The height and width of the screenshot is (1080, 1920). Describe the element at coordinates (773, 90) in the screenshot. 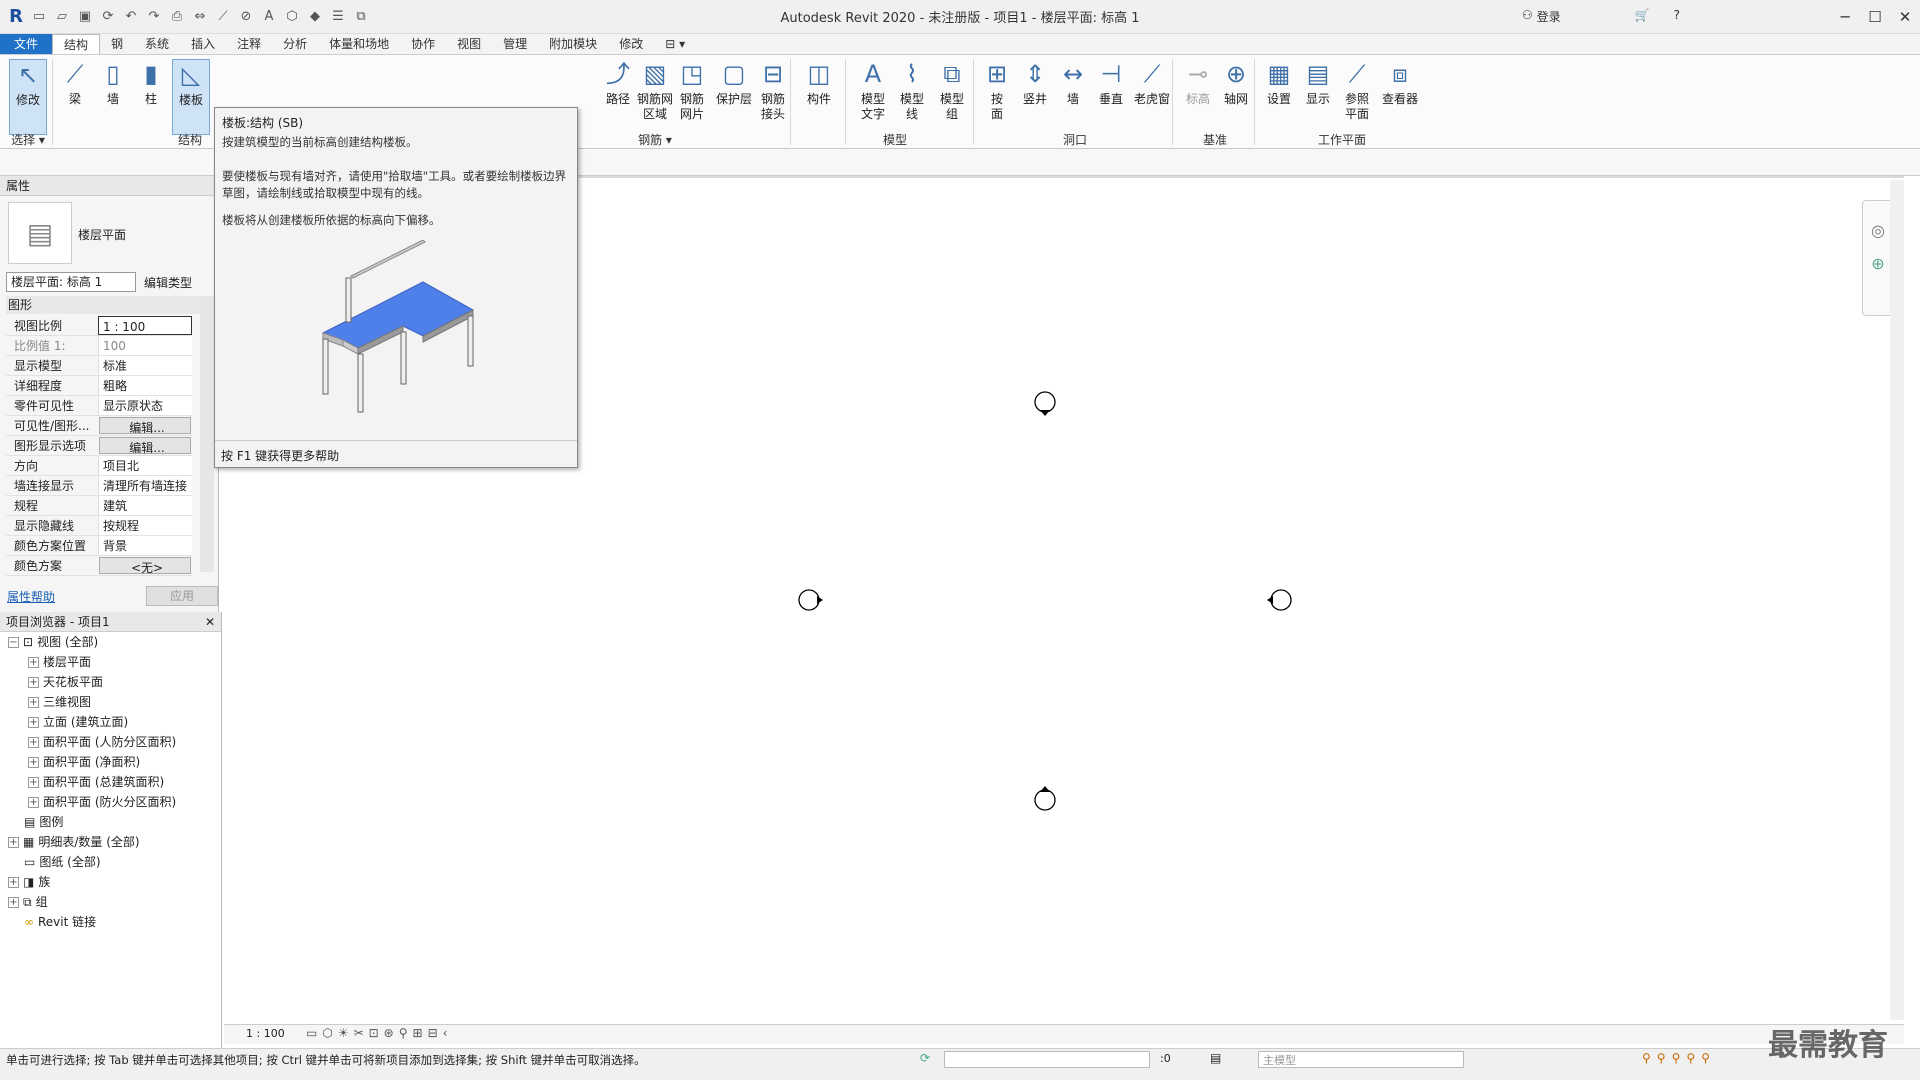

I see `coupler-button: ⊟ 钢筋 接头` at that location.